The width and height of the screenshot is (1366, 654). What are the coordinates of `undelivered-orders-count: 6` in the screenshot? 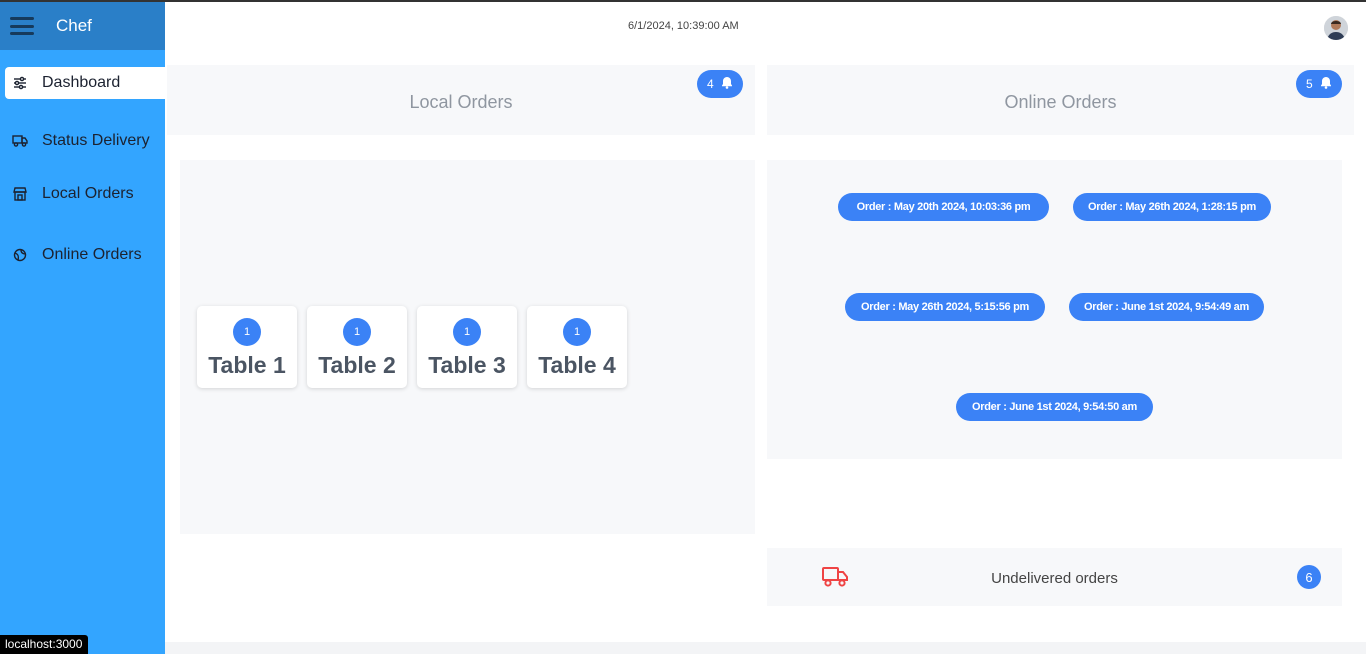 It's located at (1309, 577).